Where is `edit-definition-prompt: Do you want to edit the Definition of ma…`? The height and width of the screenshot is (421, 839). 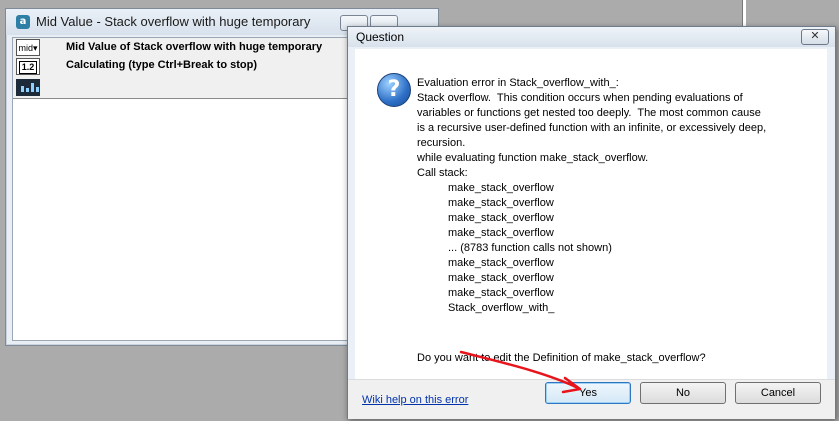
edit-definition-prompt: Do you want to edit the Definition of ma… is located at coordinates (561, 358).